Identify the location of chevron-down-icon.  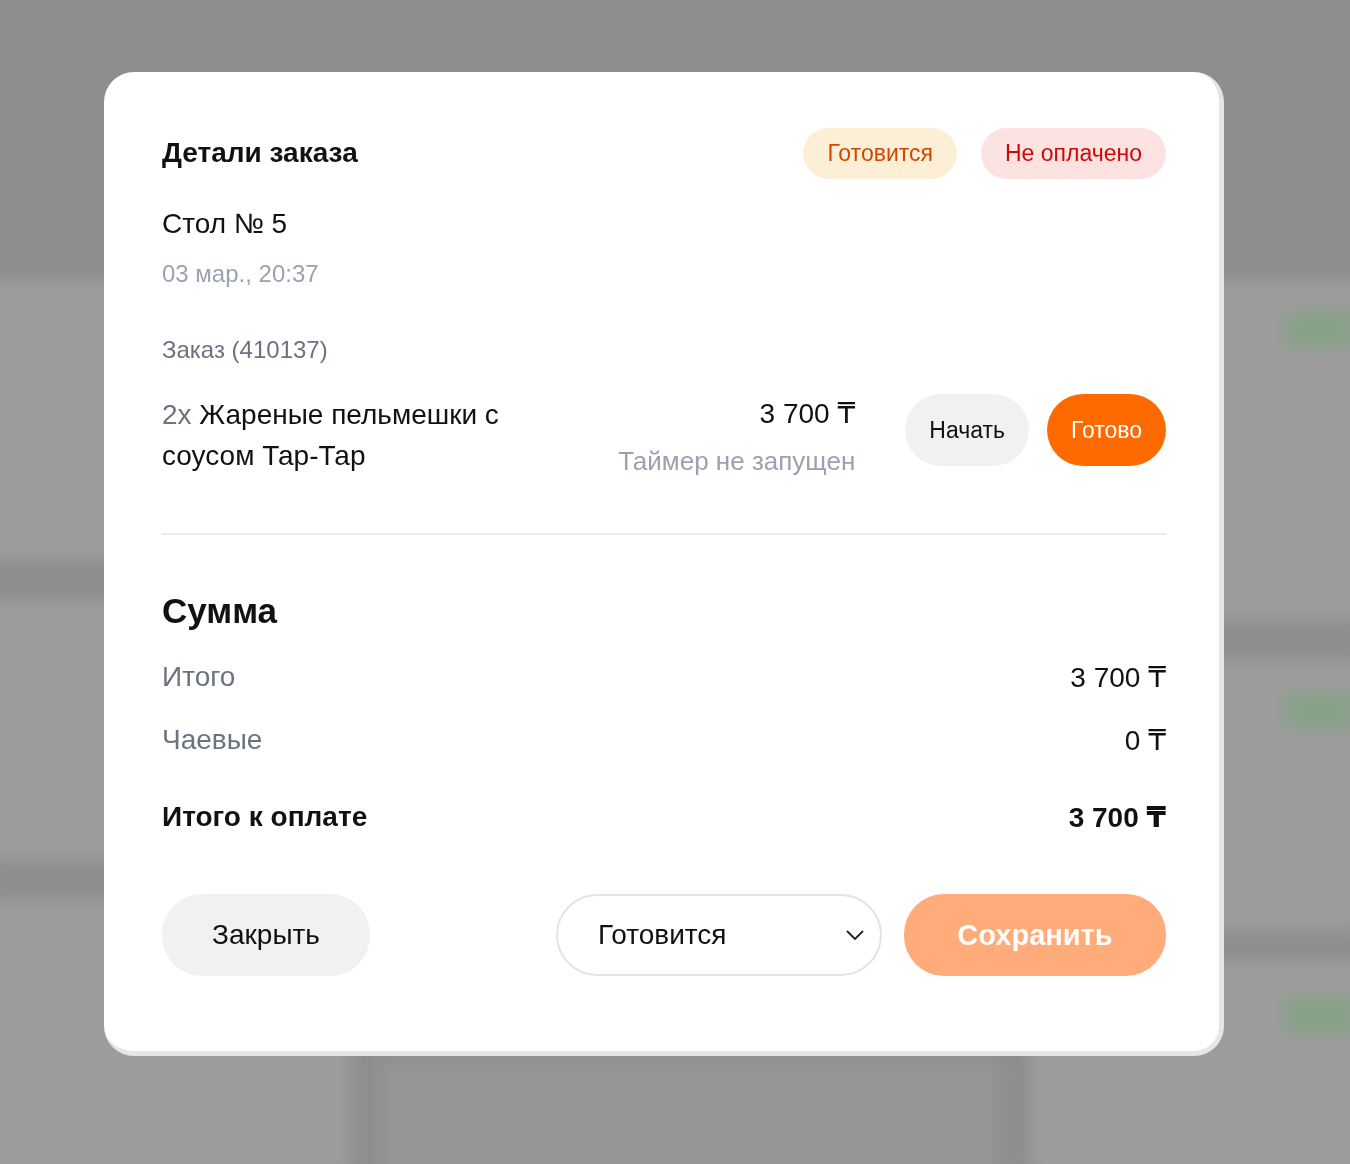
(855, 935).